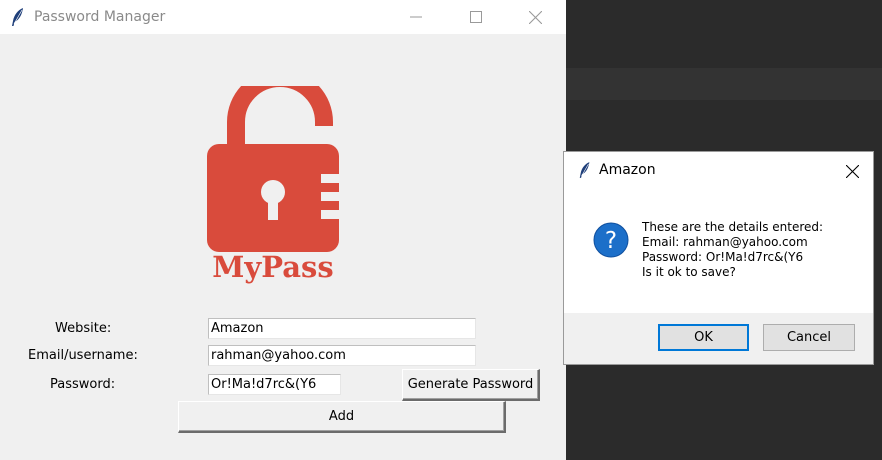 This screenshot has width=882, height=460. I want to click on dialog-title: Amazon, so click(627, 170).